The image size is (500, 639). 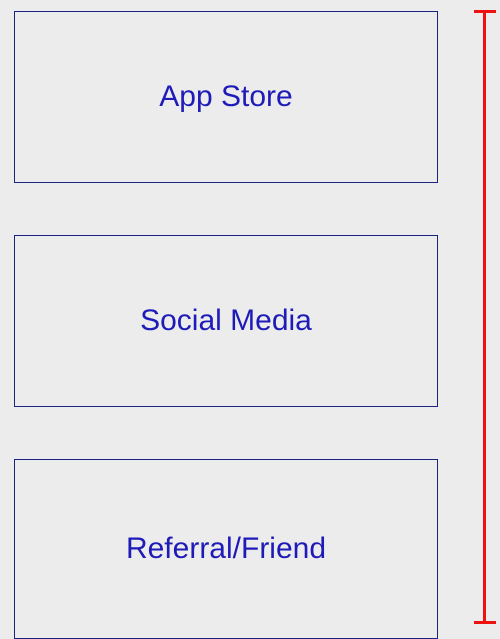 I want to click on option-label: Referral/Friend, so click(x=226, y=548).